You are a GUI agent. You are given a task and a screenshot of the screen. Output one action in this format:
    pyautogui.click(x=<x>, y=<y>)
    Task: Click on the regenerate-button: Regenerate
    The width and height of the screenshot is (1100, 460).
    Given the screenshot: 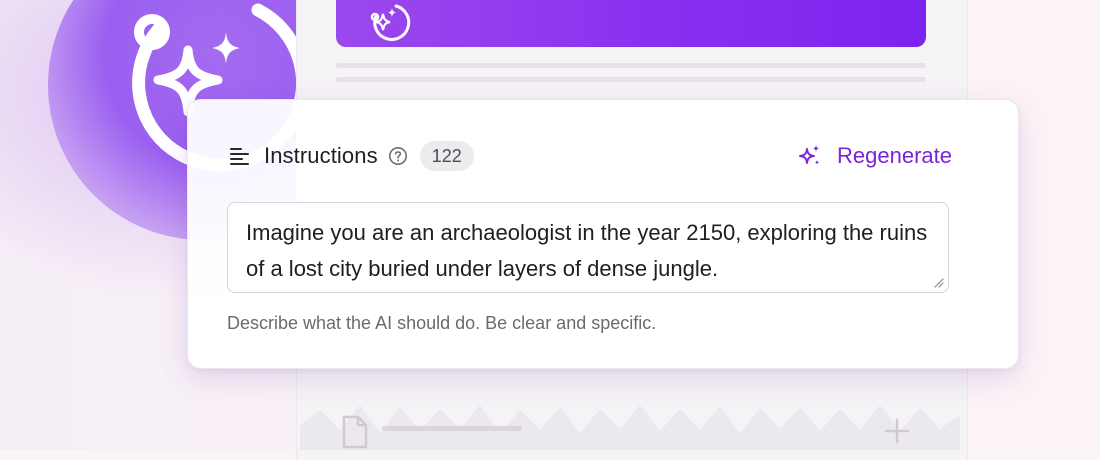 What is the action you would take?
    pyautogui.click(x=874, y=156)
    